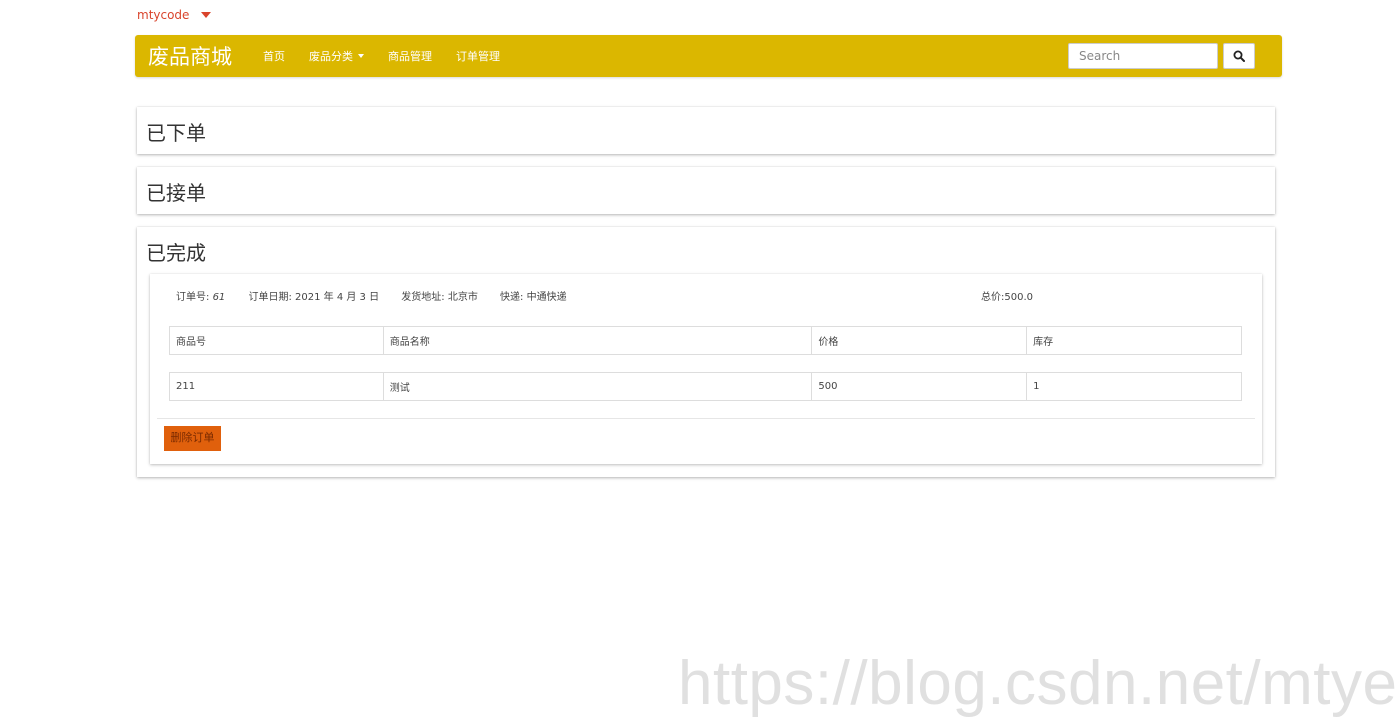 This screenshot has width=1400, height=727. Describe the element at coordinates (533, 297) in the screenshot. I see `order-courier: 快递: 中通快递` at that location.